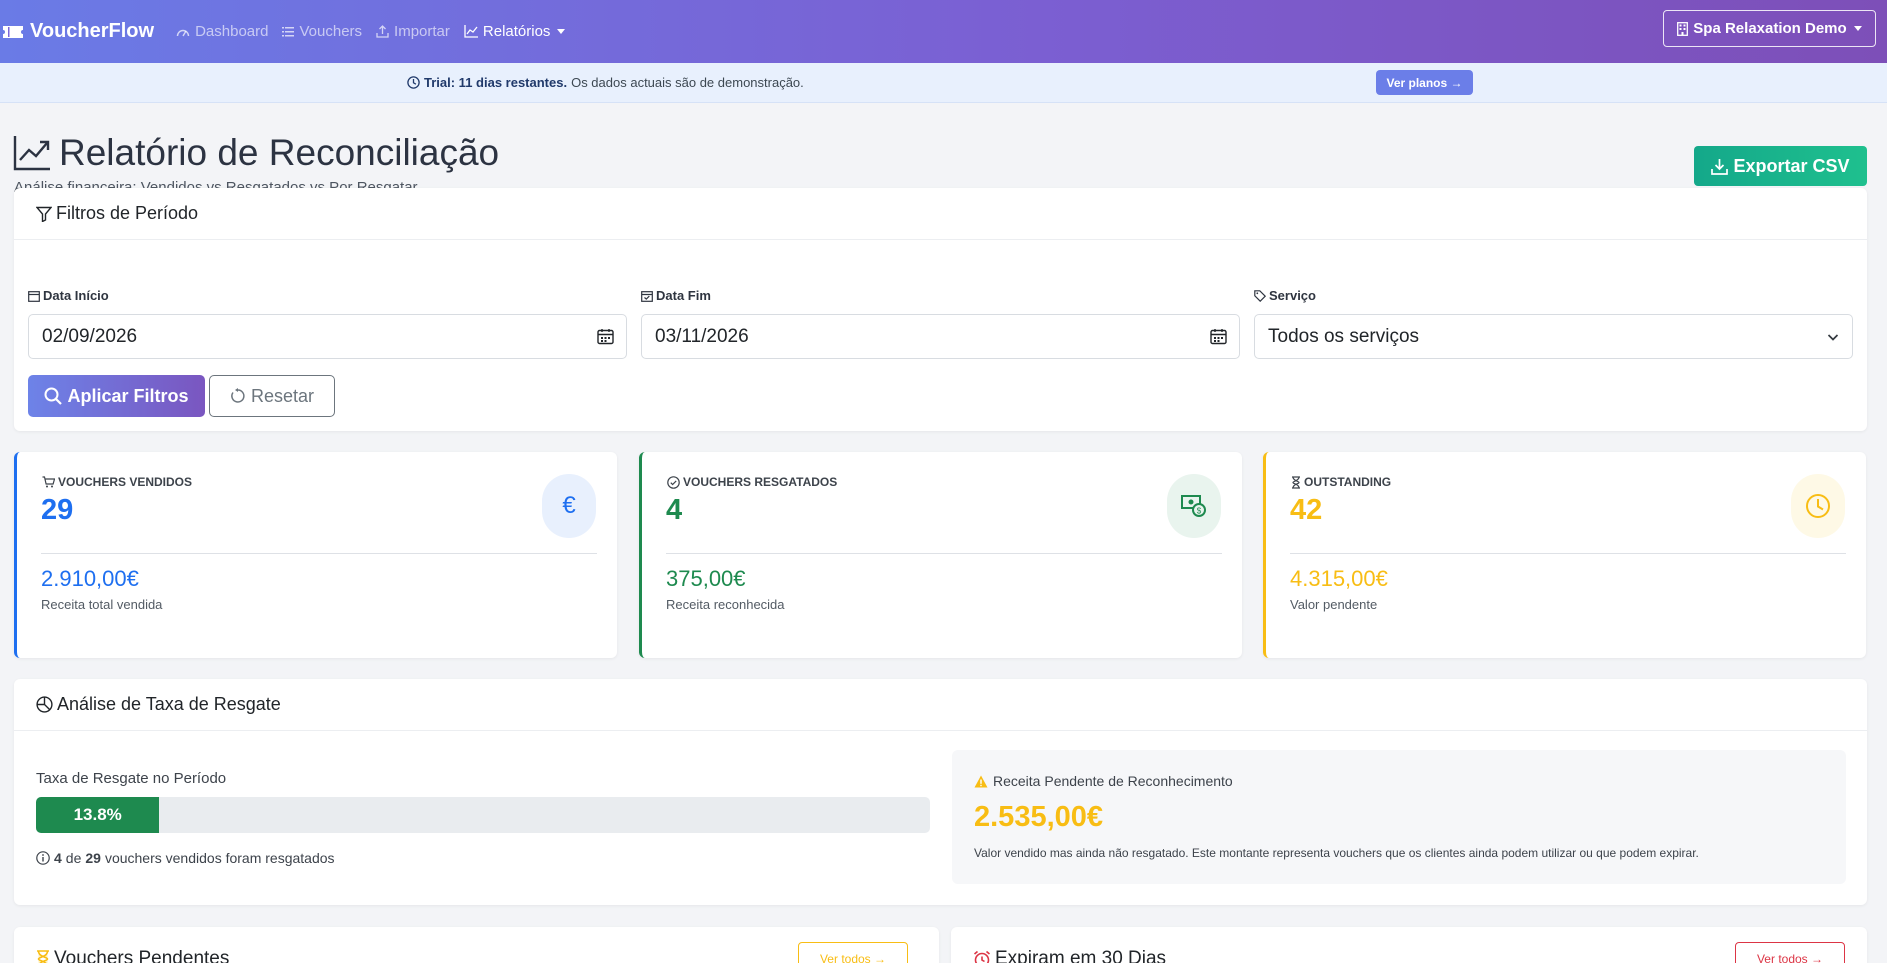 The height and width of the screenshot is (963, 1887). Describe the element at coordinates (981, 781) in the screenshot. I see `warning-icon` at that location.